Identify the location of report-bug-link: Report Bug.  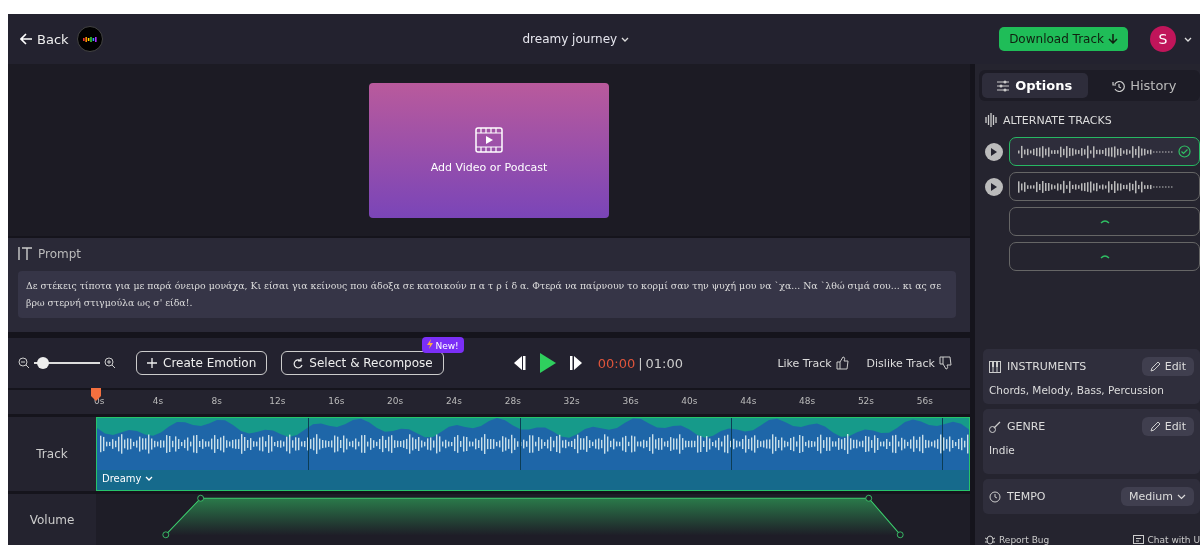
(1017, 539).